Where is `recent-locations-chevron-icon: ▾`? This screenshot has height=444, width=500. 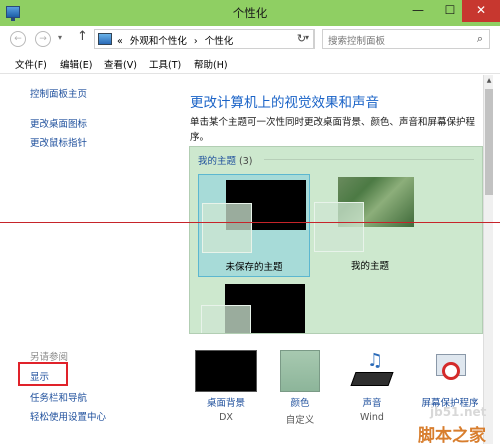
recent-locations-chevron-icon: ▾ is located at coordinates (60, 37).